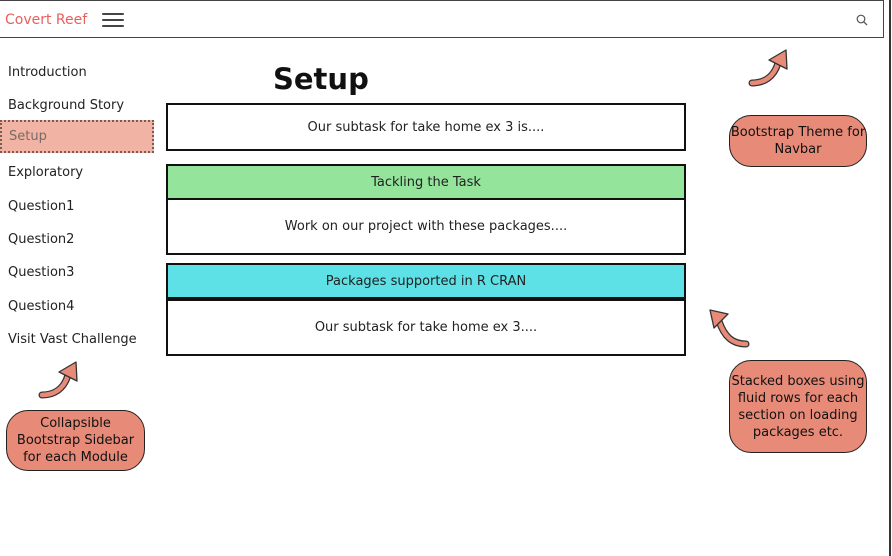 The image size is (892, 556). I want to click on sidebar-item-question2: Question2, so click(41, 239).